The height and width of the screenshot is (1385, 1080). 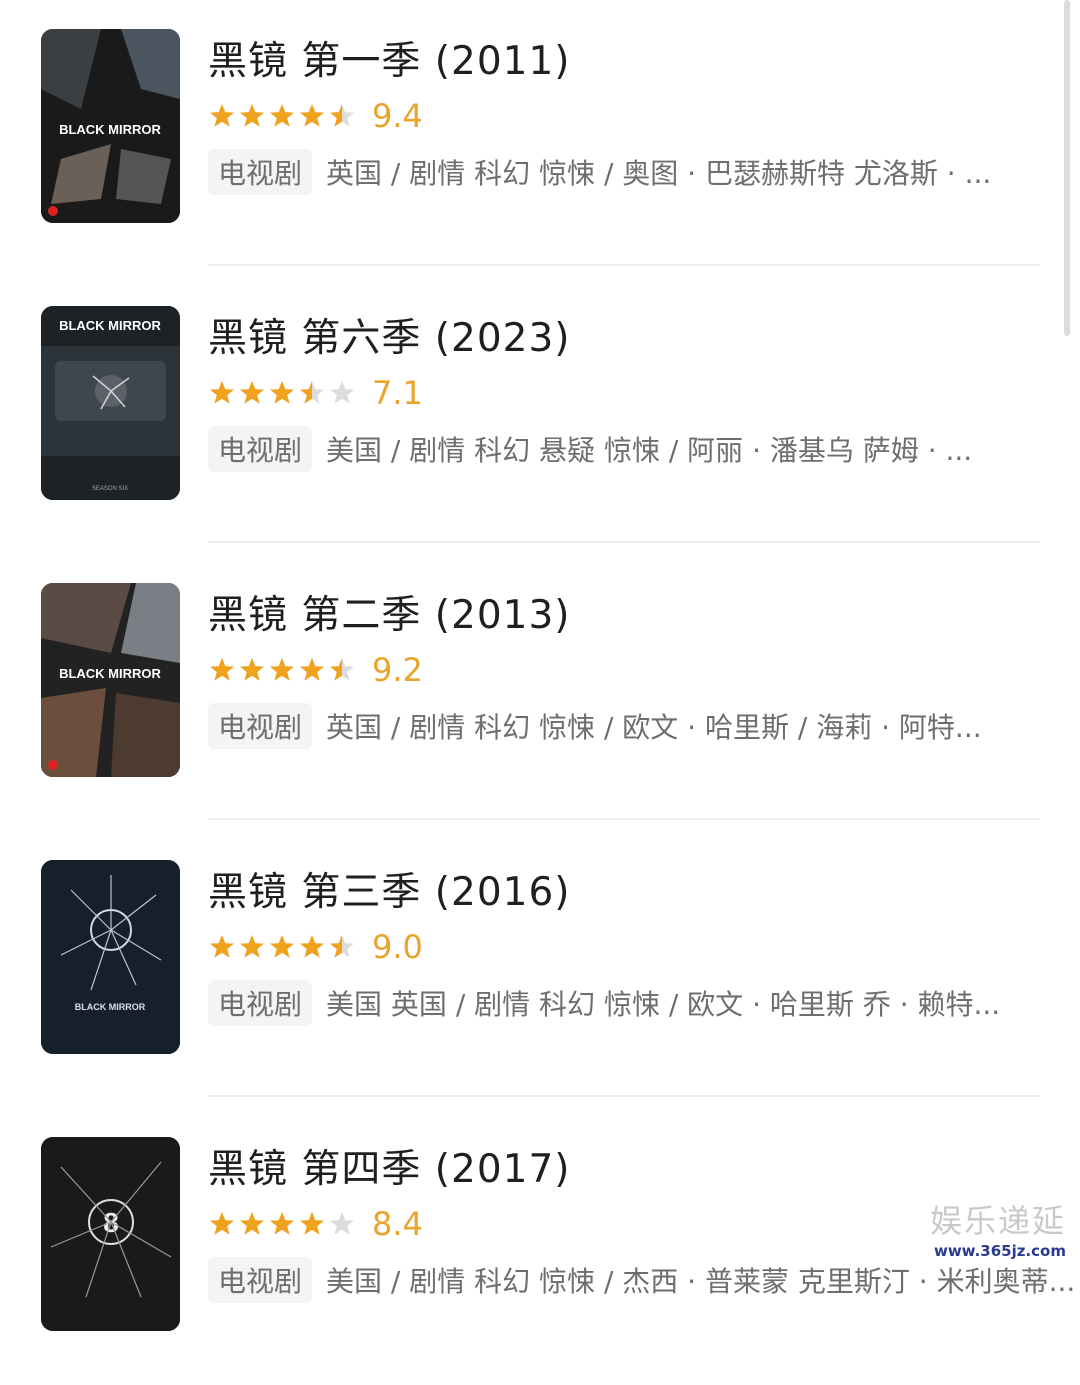 I want to click on item-title: 黑镜 第三季 (2016), so click(x=389, y=889).